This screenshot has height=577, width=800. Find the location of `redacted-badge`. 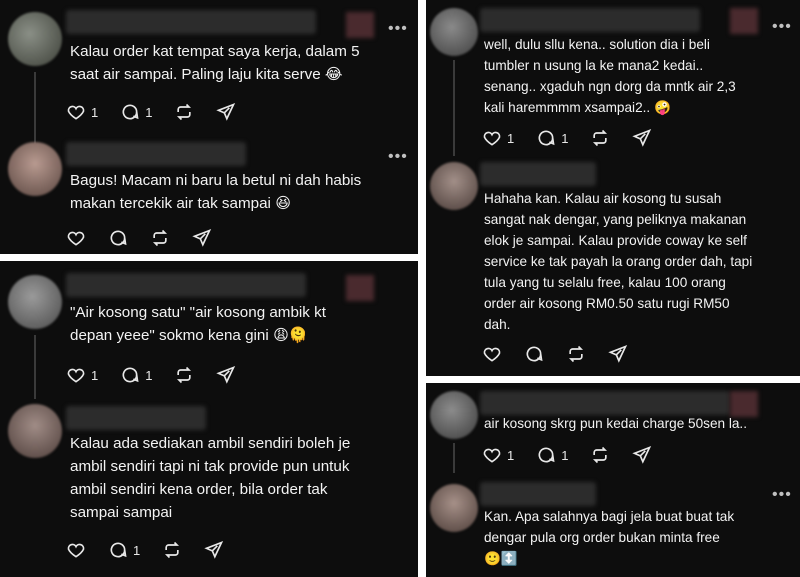

redacted-badge is located at coordinates (744, 21).